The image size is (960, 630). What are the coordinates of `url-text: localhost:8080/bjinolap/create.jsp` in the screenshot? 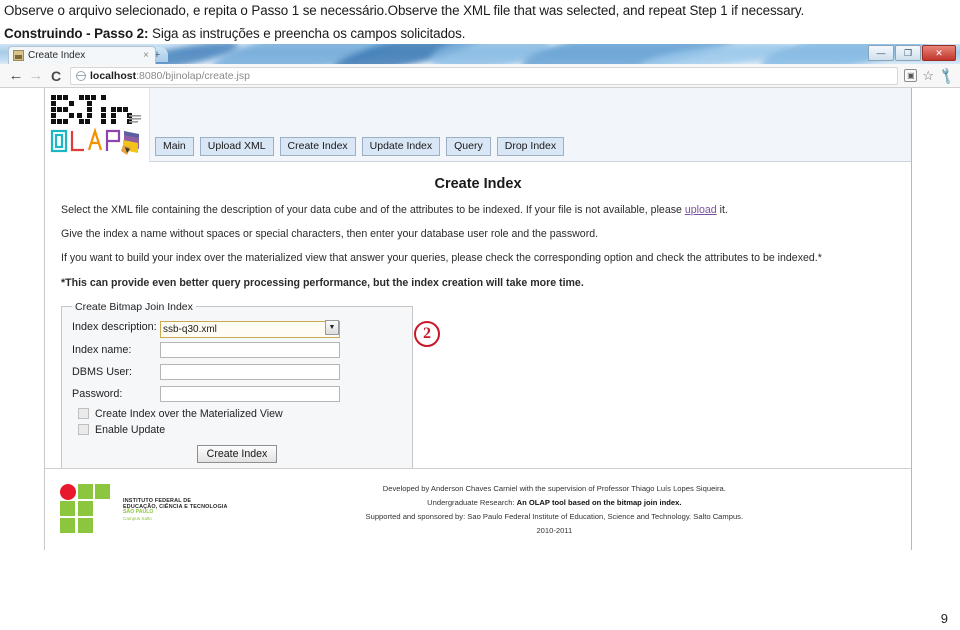 It's located at (170, 76).